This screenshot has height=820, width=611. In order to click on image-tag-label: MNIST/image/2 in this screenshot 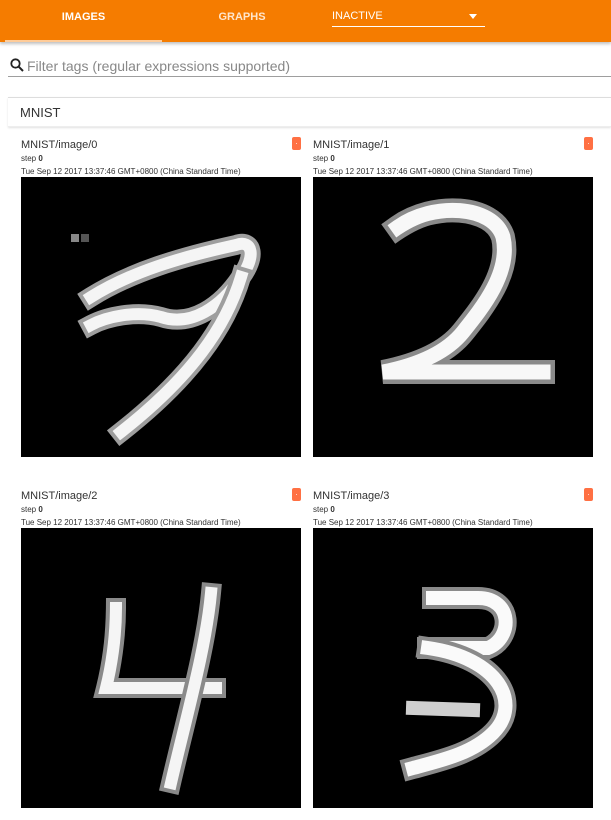, I will do `click(59, 496)`.